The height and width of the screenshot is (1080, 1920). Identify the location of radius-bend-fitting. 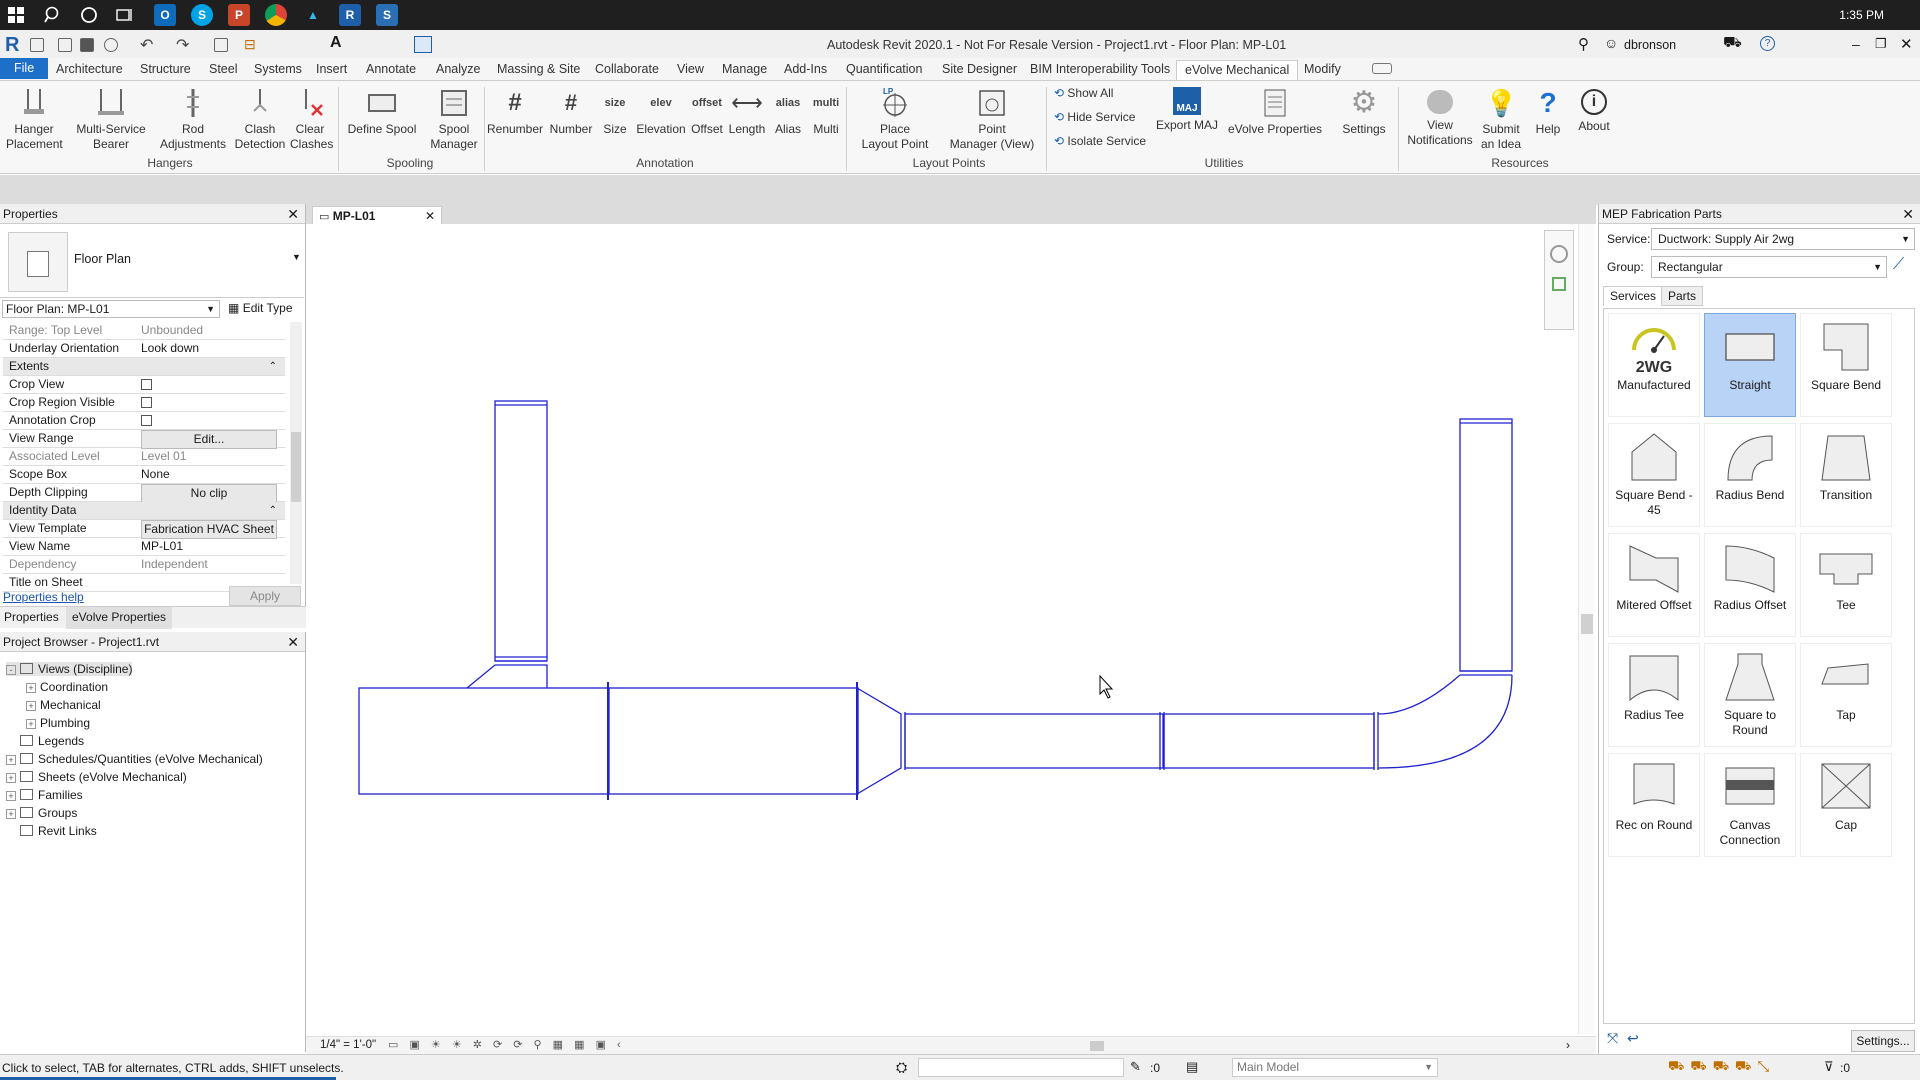
(1445, 721).